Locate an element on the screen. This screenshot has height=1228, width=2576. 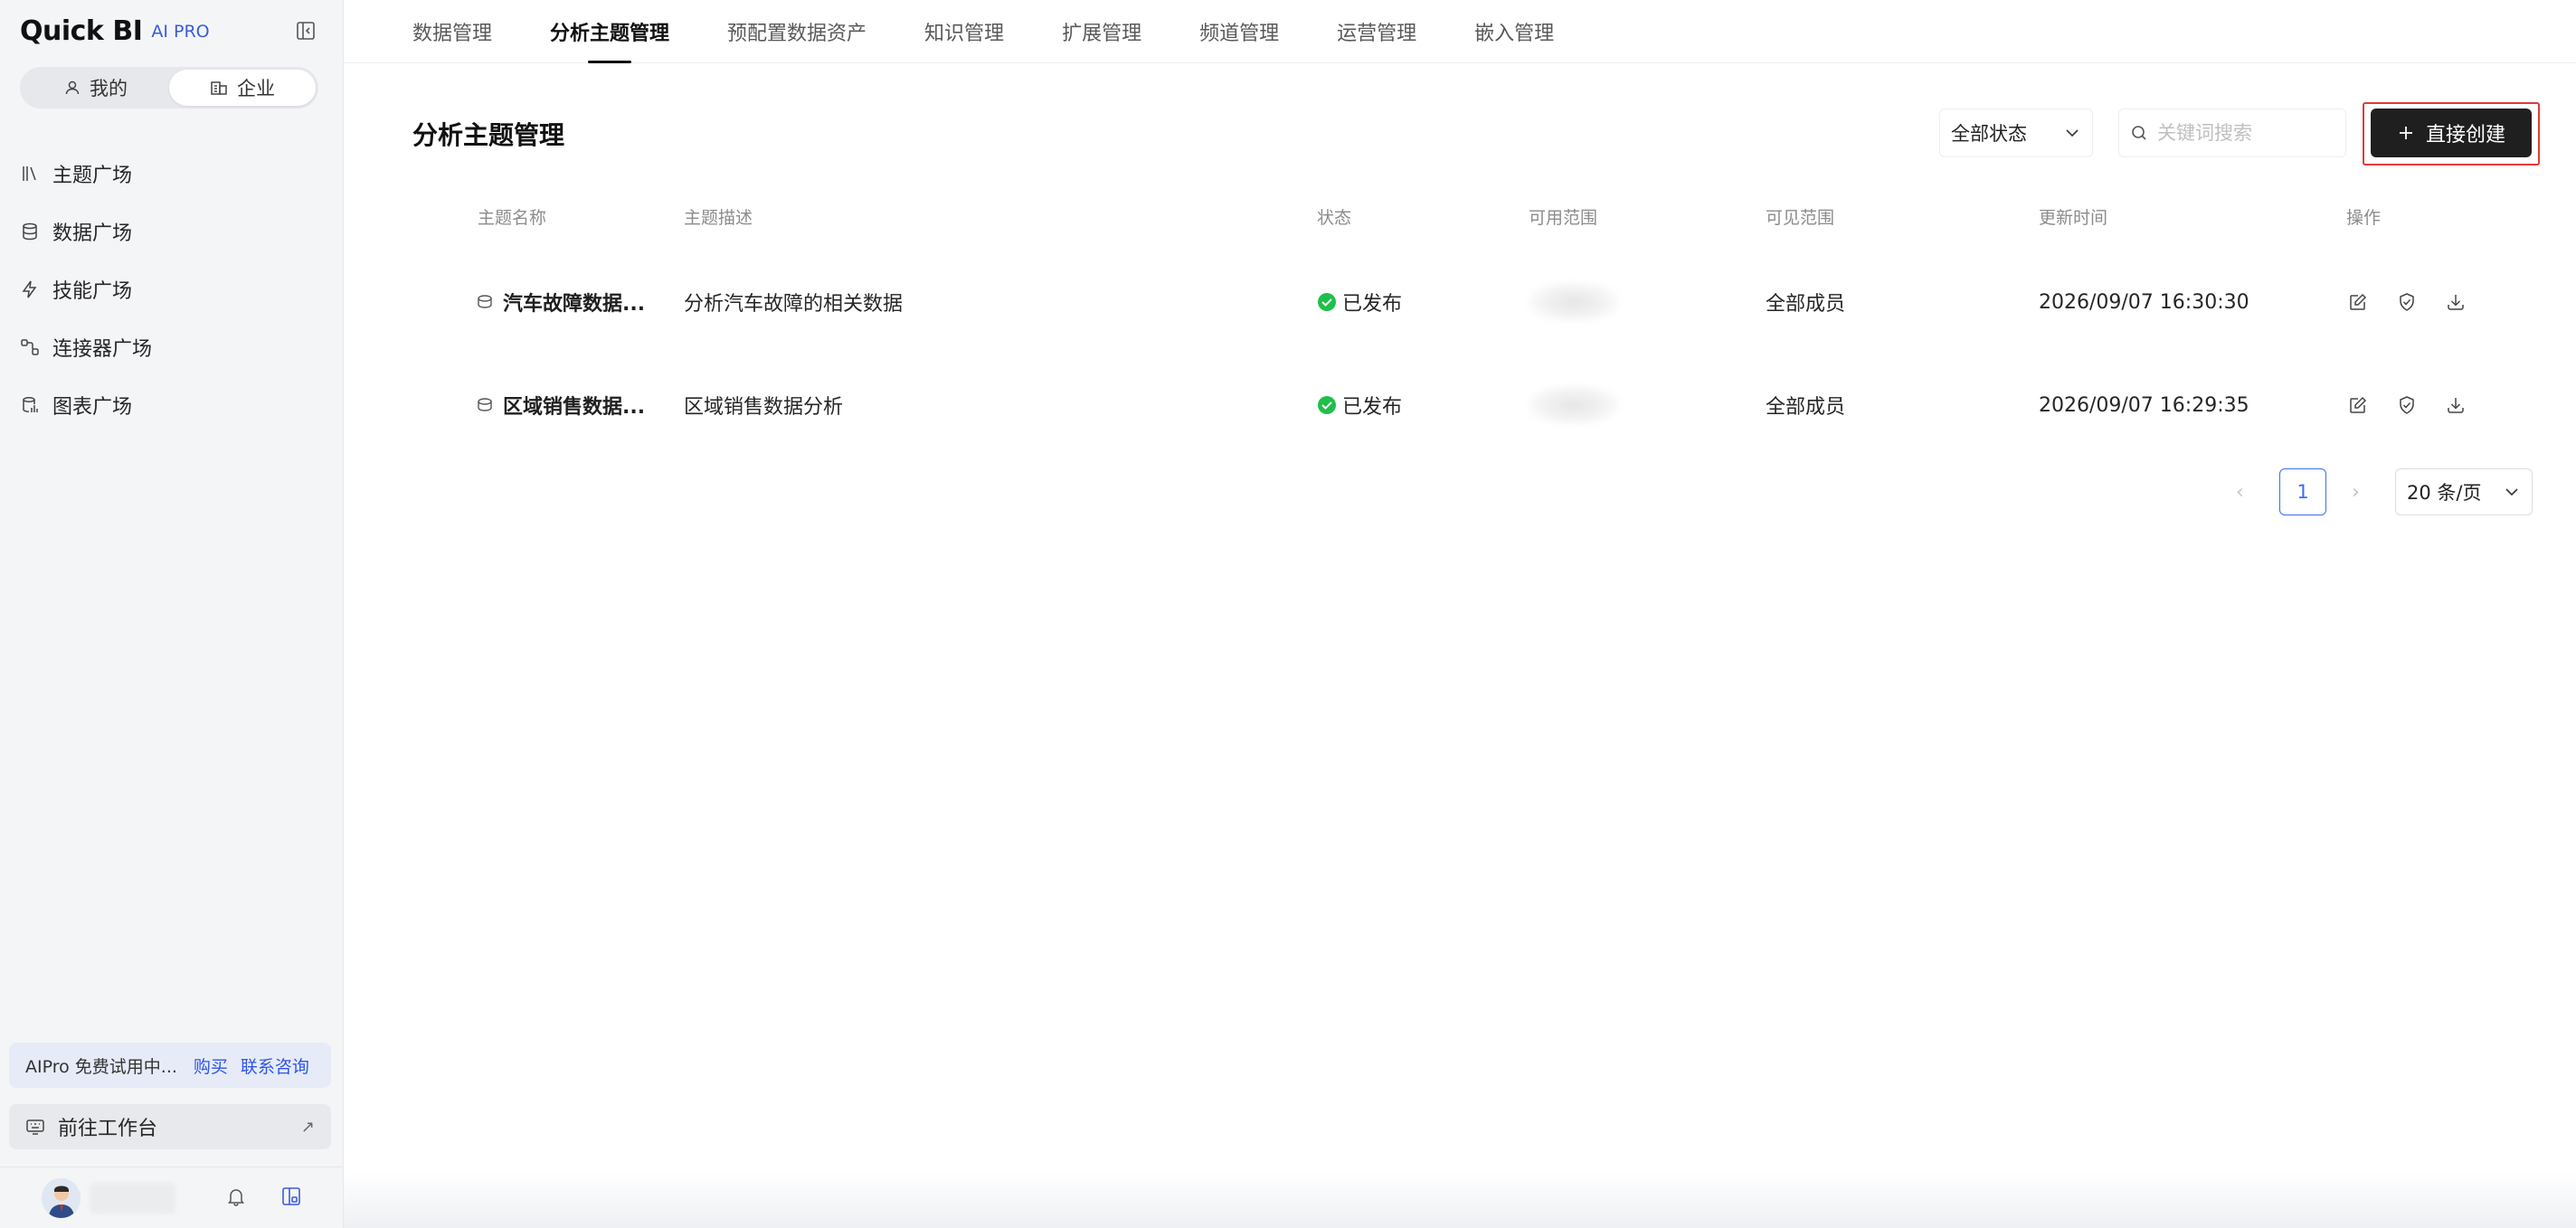
pagination-next: › is located at coordinates (2356, 493).